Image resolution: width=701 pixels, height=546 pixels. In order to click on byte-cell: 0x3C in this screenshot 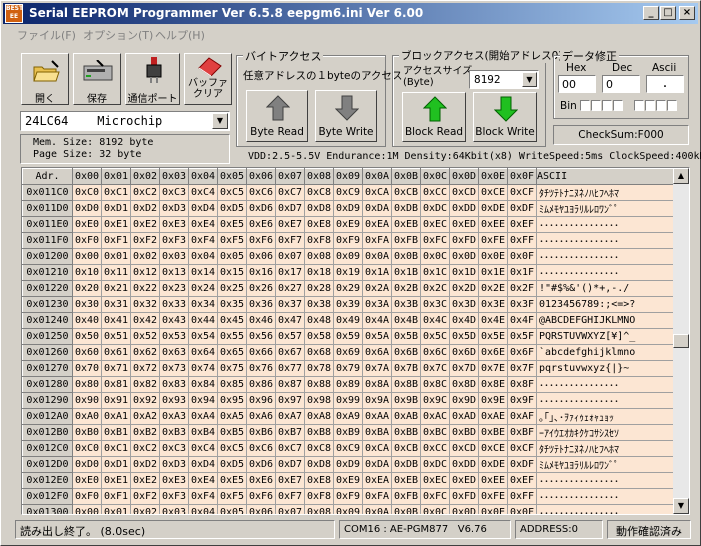, I will do `click(435, 304)`.